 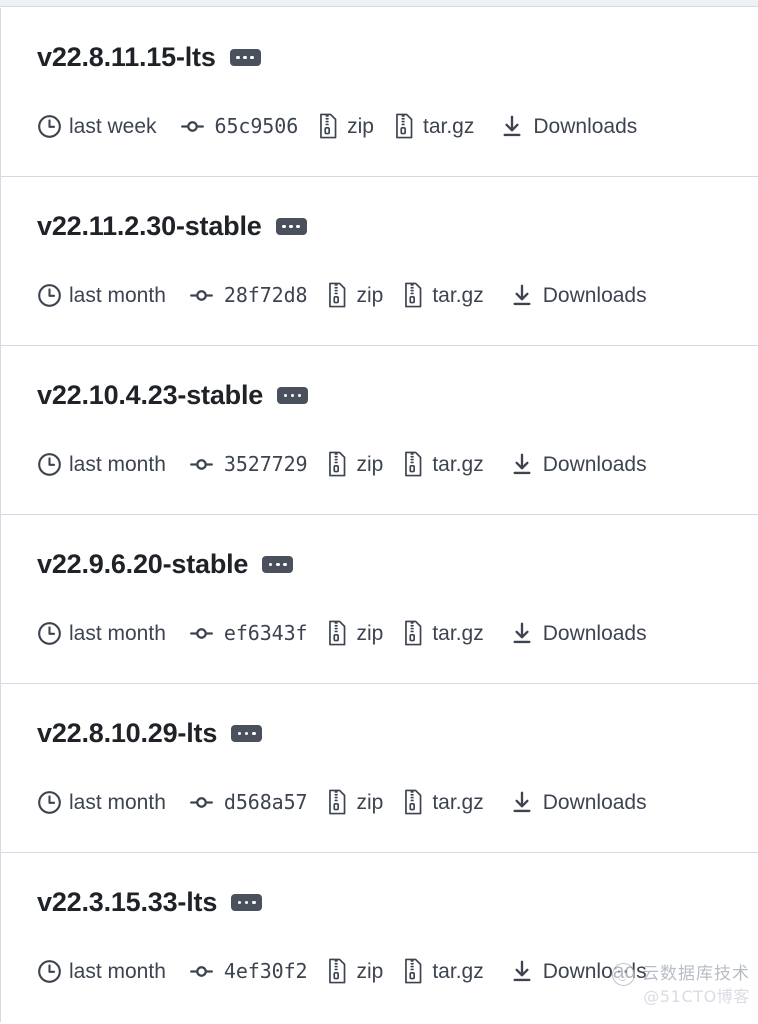 I want to click on tag-version-link: v22.3.15.33-lts, so click(x=127, y=902).